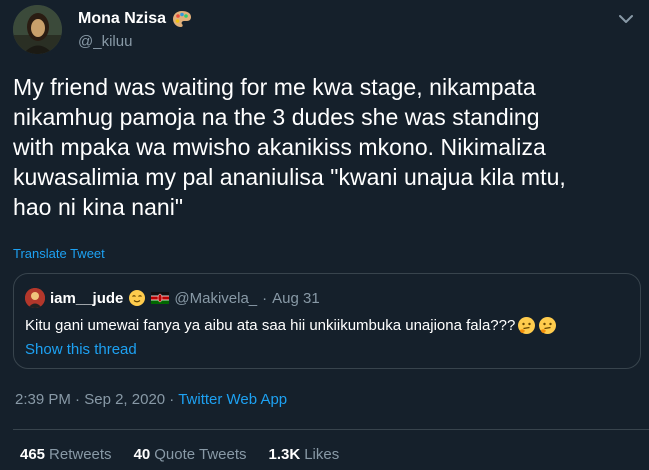  Describe the element at coordinates (43, 399) in the screenshot. I see `tweet-time: 2:39 PM` at that location.